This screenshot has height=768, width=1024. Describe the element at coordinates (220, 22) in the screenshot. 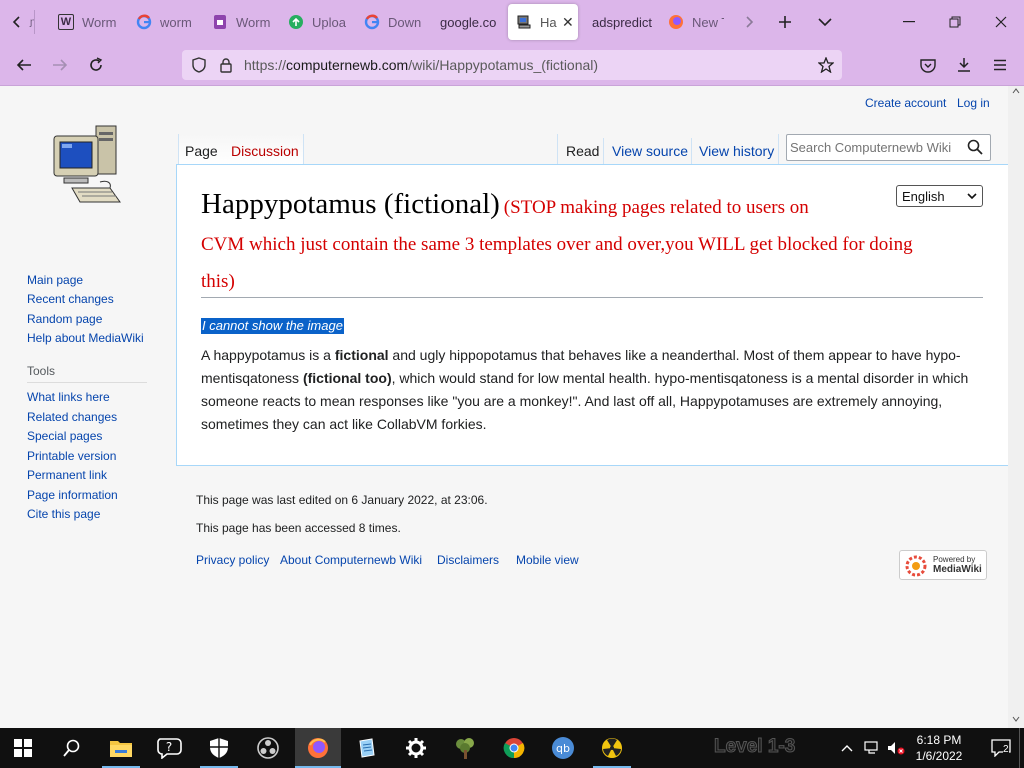

I see `page-icon` at that location.